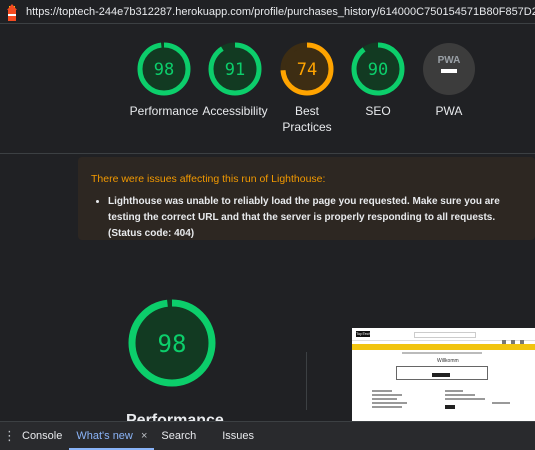  I want to click on gauge-score: 91, so click(235, 70).